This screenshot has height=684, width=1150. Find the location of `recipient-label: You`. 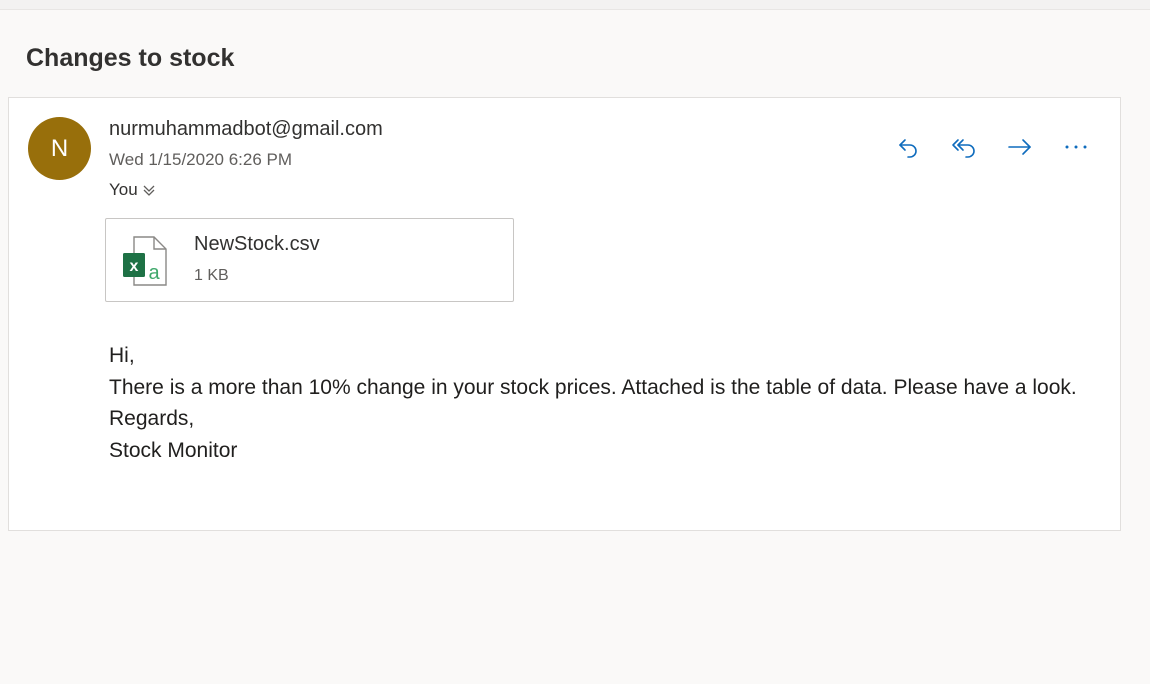

recipient-label: You is located at coordinates (123, 189).